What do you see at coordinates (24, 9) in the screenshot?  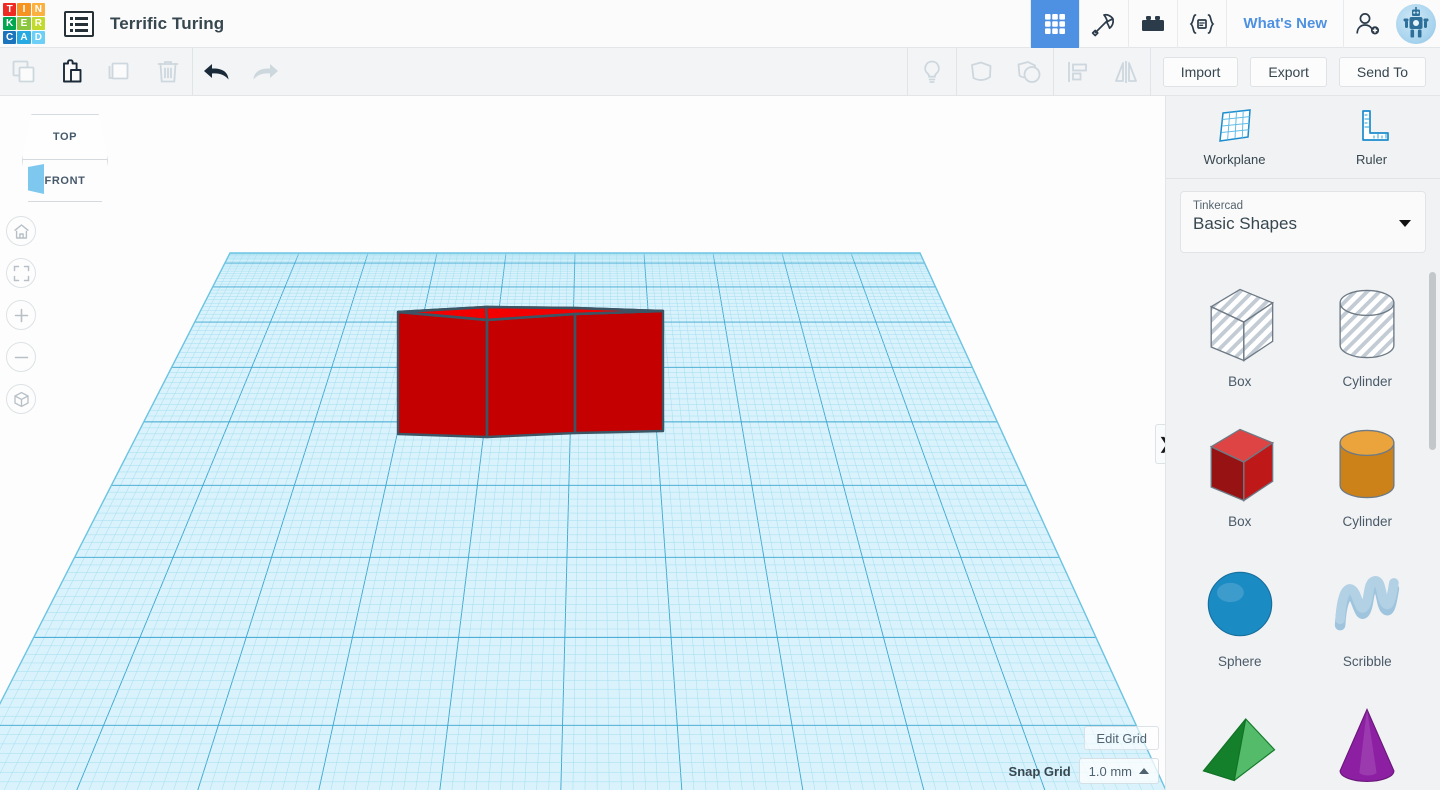 I see `logo-tile-i: I` at bounding box center [24, 9].